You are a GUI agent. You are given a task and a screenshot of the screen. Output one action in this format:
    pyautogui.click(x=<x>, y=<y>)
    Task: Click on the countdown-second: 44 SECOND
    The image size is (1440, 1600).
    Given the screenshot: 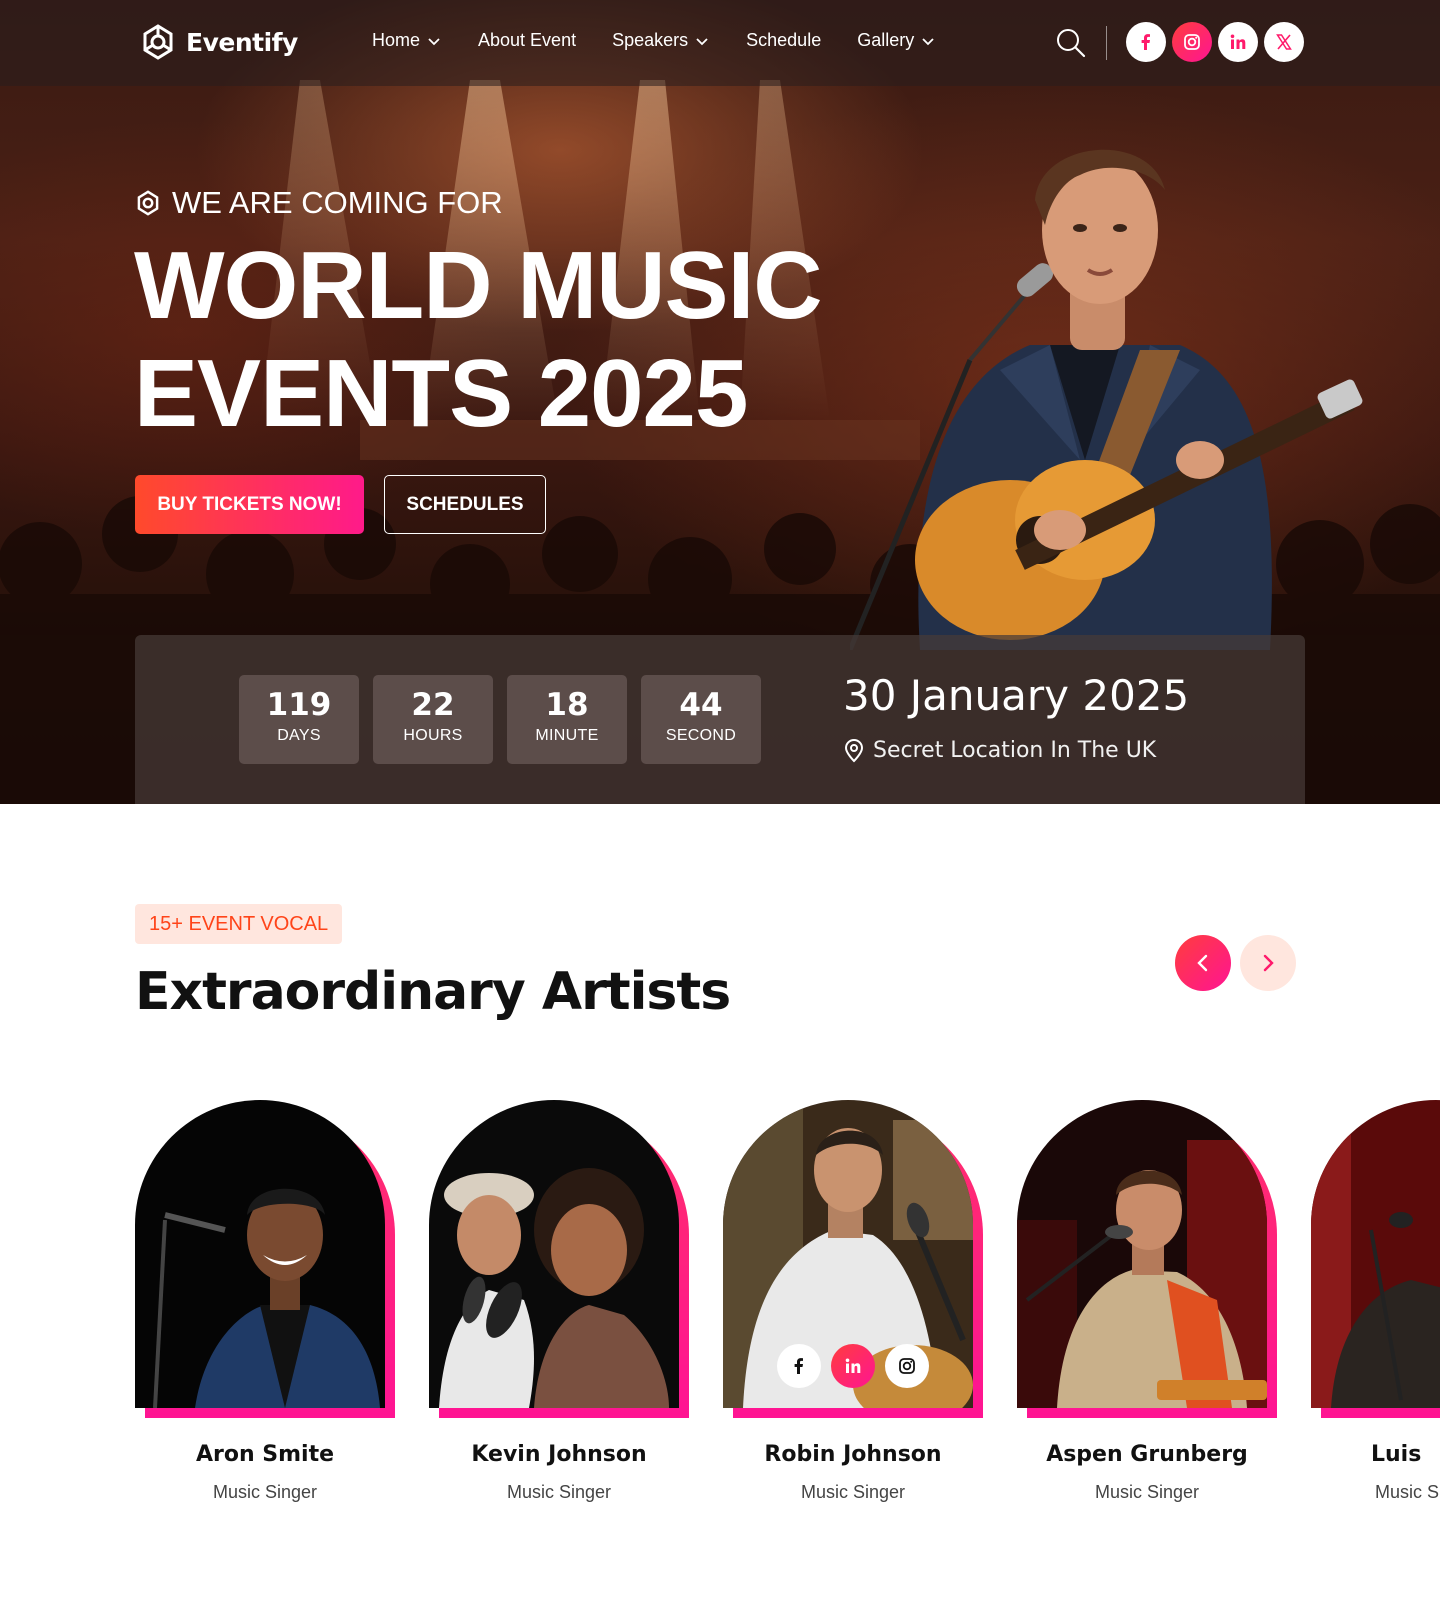 What is the action you would take?
    pyautogui.click(x=701, y=719)
    